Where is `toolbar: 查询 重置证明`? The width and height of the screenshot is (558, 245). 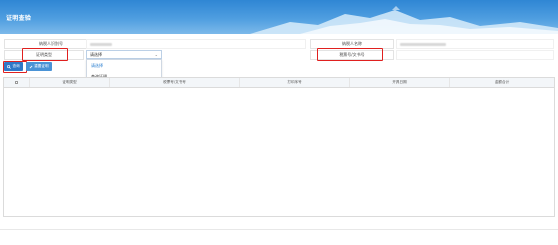
toolbar: 查询 重置证明 is located at coordinates (28, 67).